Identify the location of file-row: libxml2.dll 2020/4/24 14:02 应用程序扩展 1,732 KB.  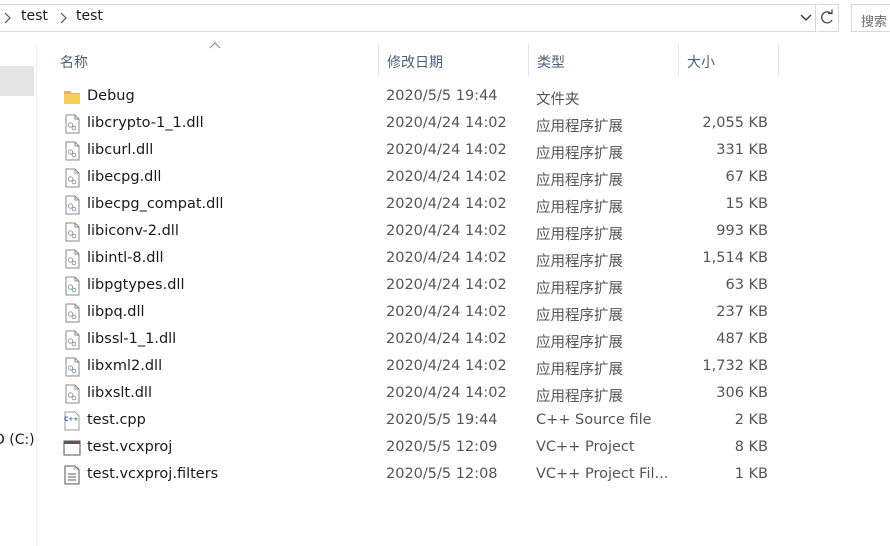
(418, 367).